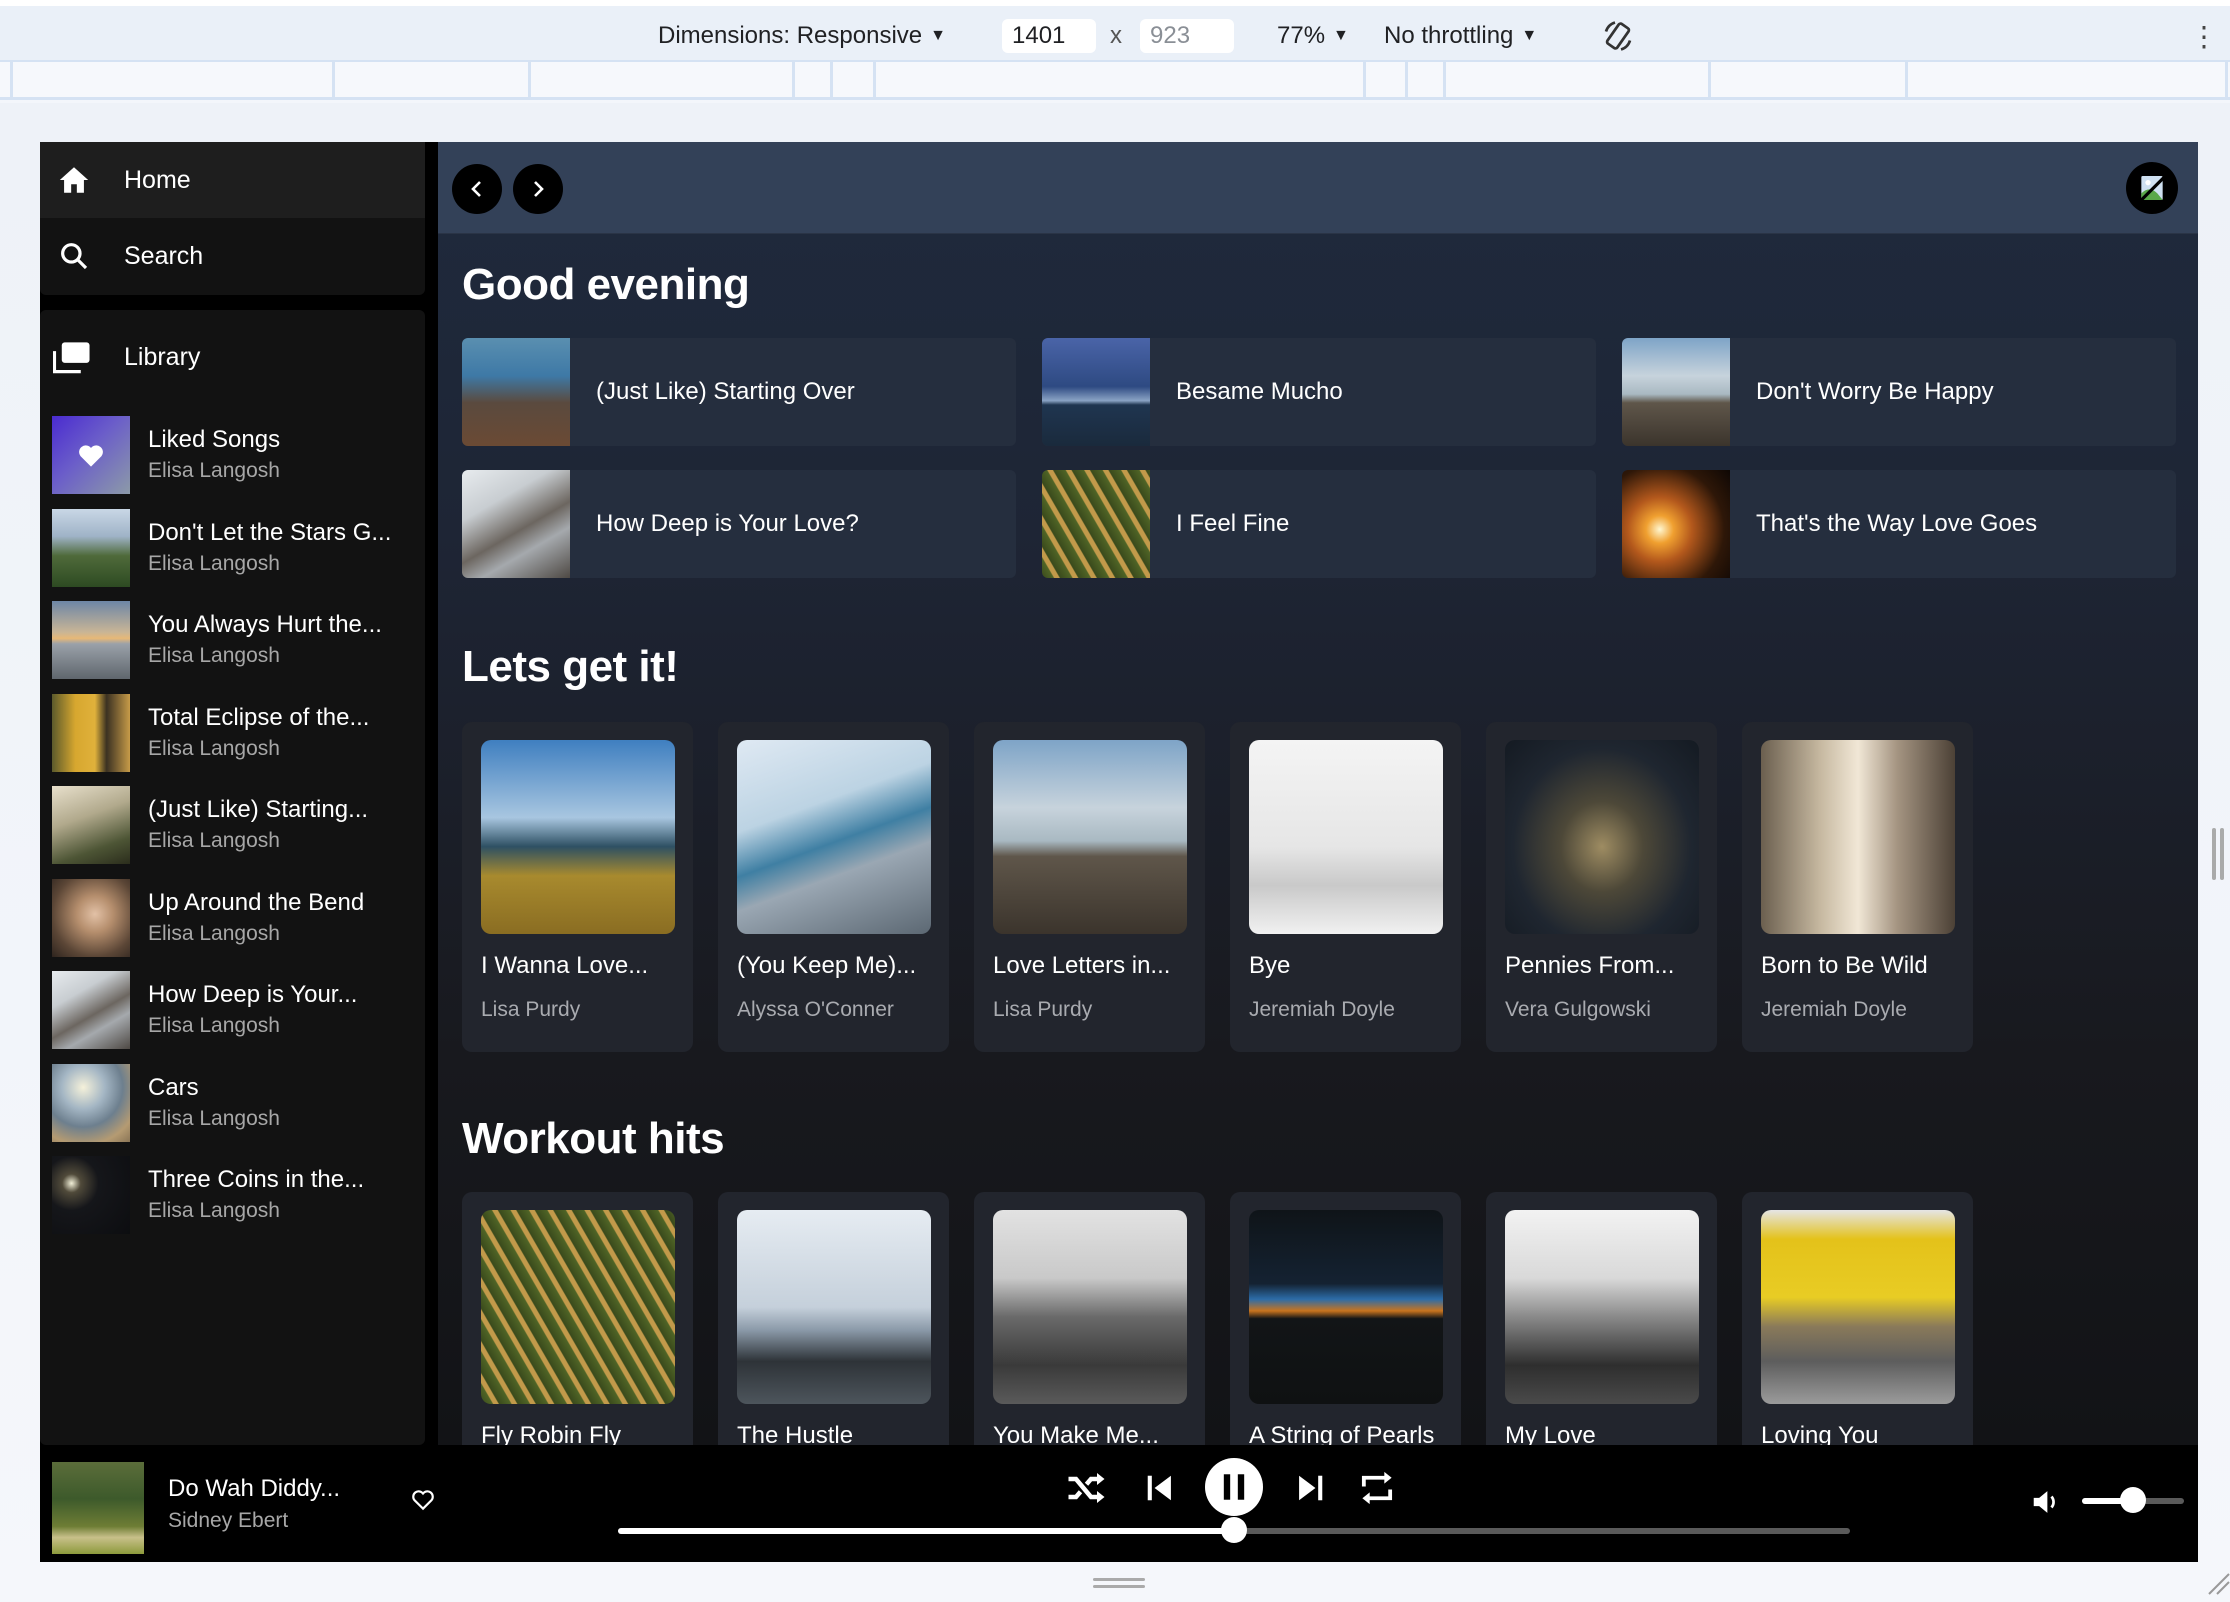 Image resolution: width=2230 pixels, height=1602 pixels. I want to click on resize-handle-right, so click(2218, 854).